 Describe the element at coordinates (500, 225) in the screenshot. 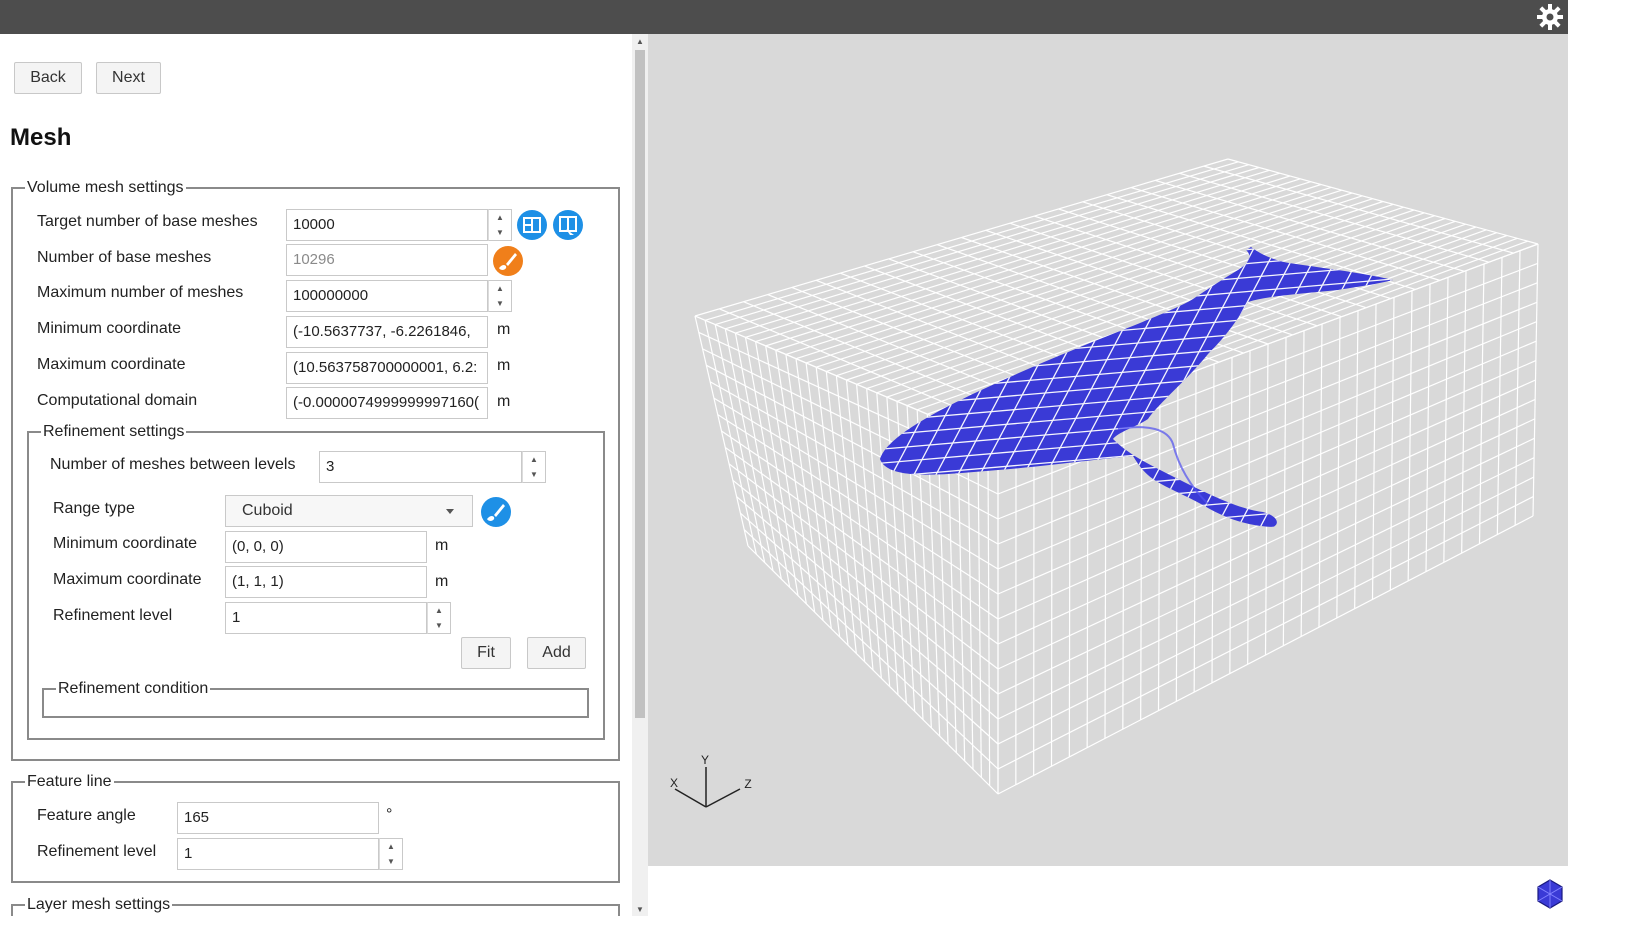

I see `target-meshes-stepper: ▲ ▼` at that location.